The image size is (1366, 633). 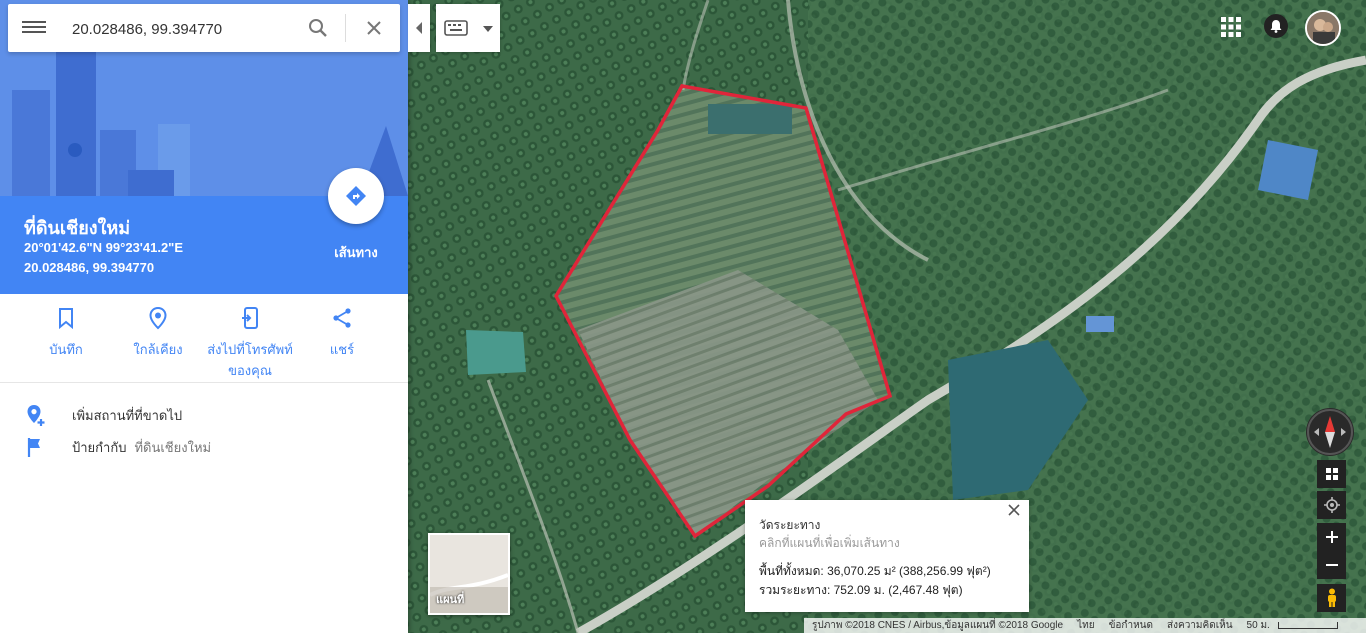 I want to click on measure-title: วัดระยะทาง, so click(x=790, y=525).